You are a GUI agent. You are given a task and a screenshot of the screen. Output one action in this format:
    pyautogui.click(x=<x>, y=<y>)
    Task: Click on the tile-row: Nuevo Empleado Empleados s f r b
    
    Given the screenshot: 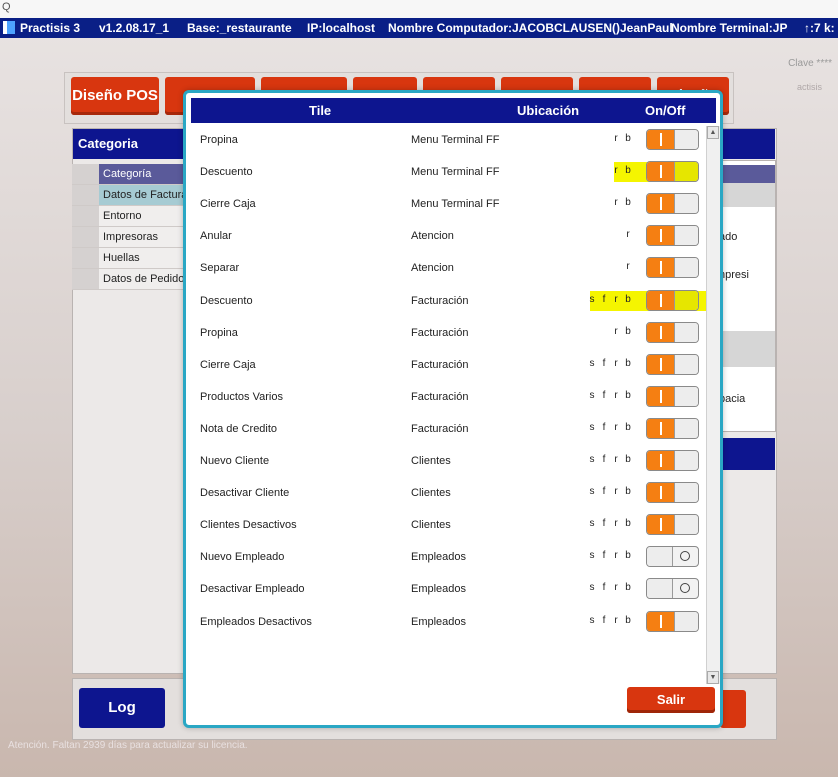 What is the action you would take?
    pyautogui.click(x=451, y=557)
    